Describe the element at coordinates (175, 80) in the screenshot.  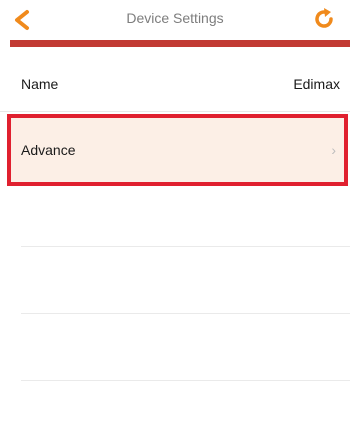
I see `setting-row-name: Name Edimax` at that location.